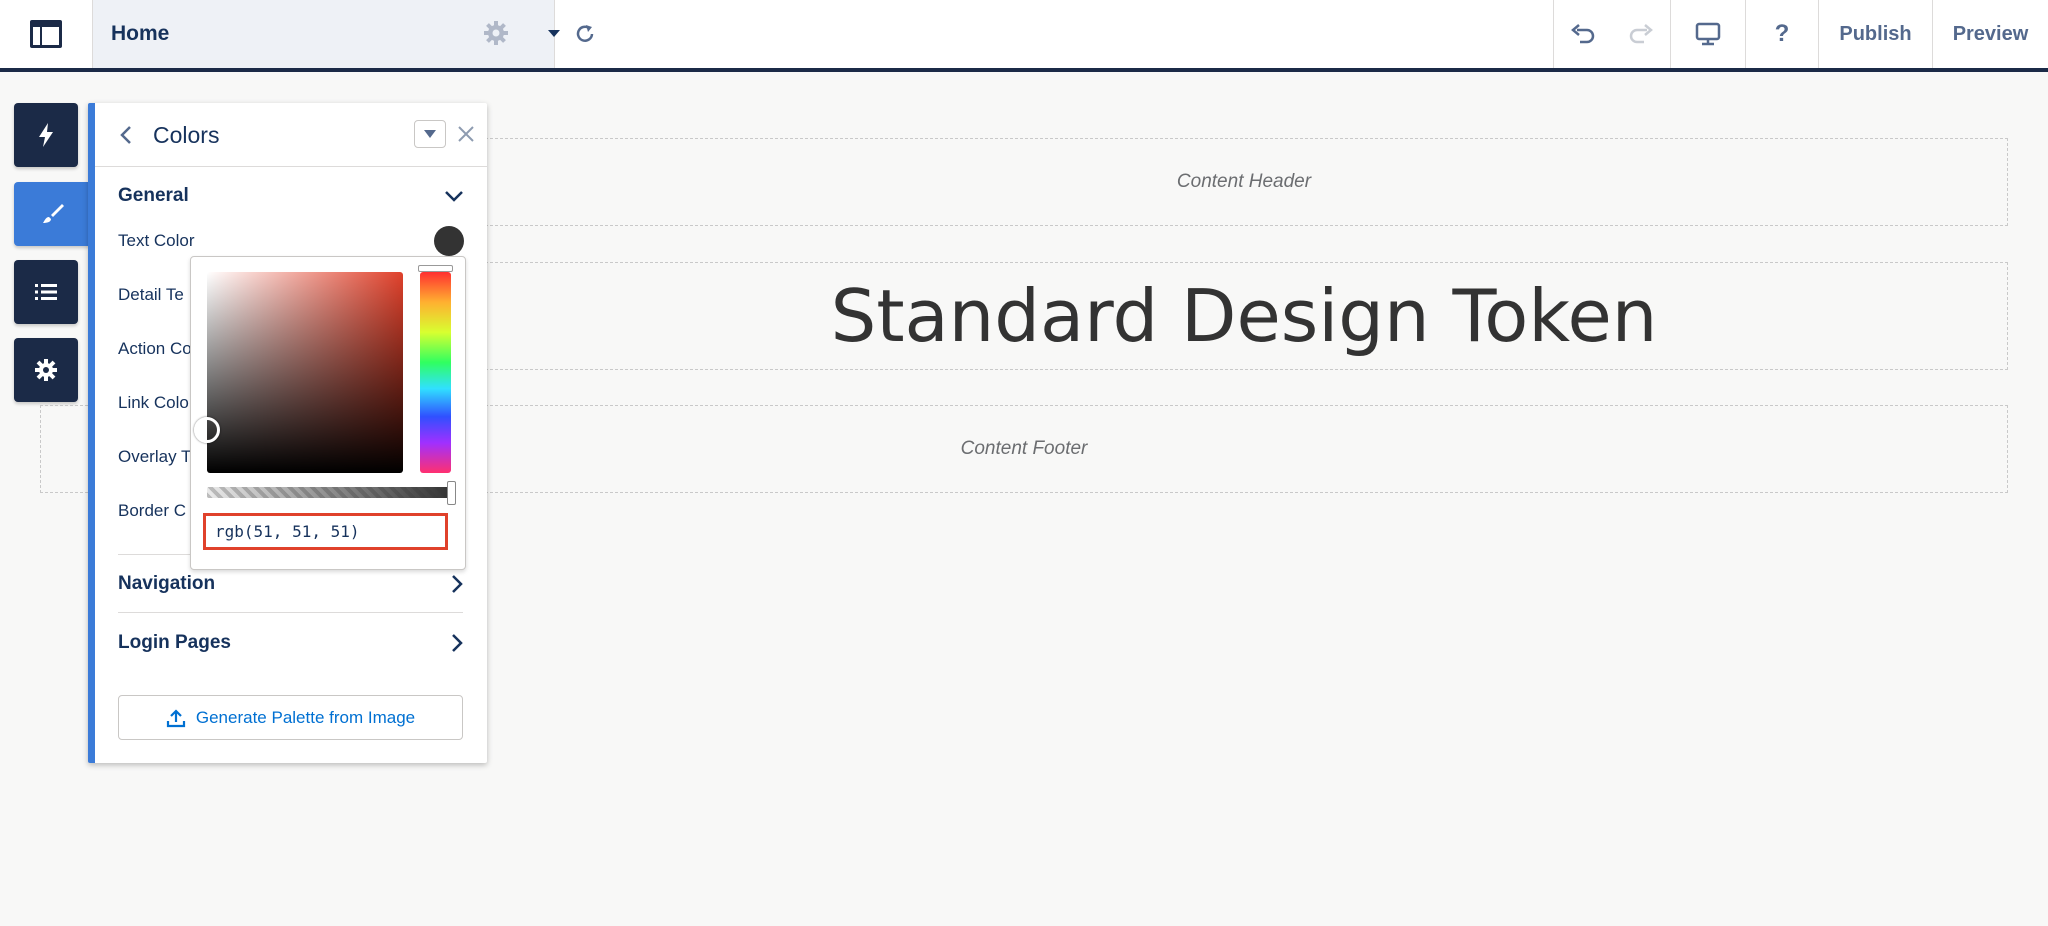 The width and height of the screenshot is (2048, 926). Describe the element at coordinates (1024, 448) in the screenshot. I see `content-footer-label: Content Footer` at that location.